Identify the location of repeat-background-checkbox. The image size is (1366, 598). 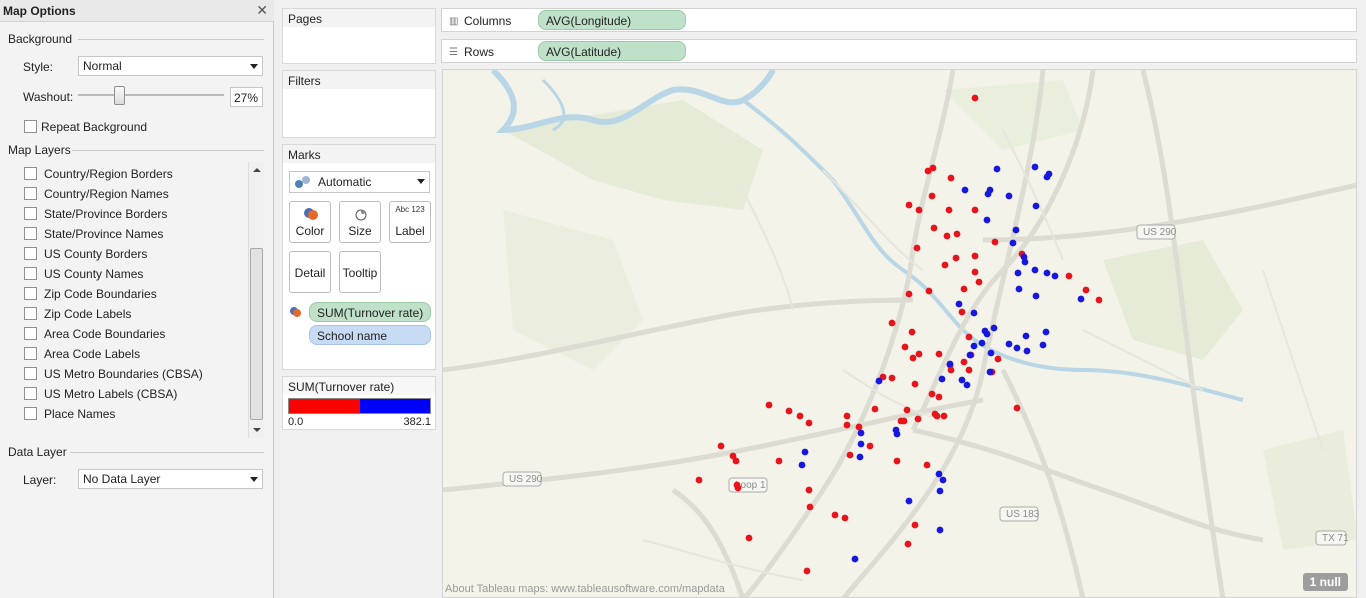
(30, 126).